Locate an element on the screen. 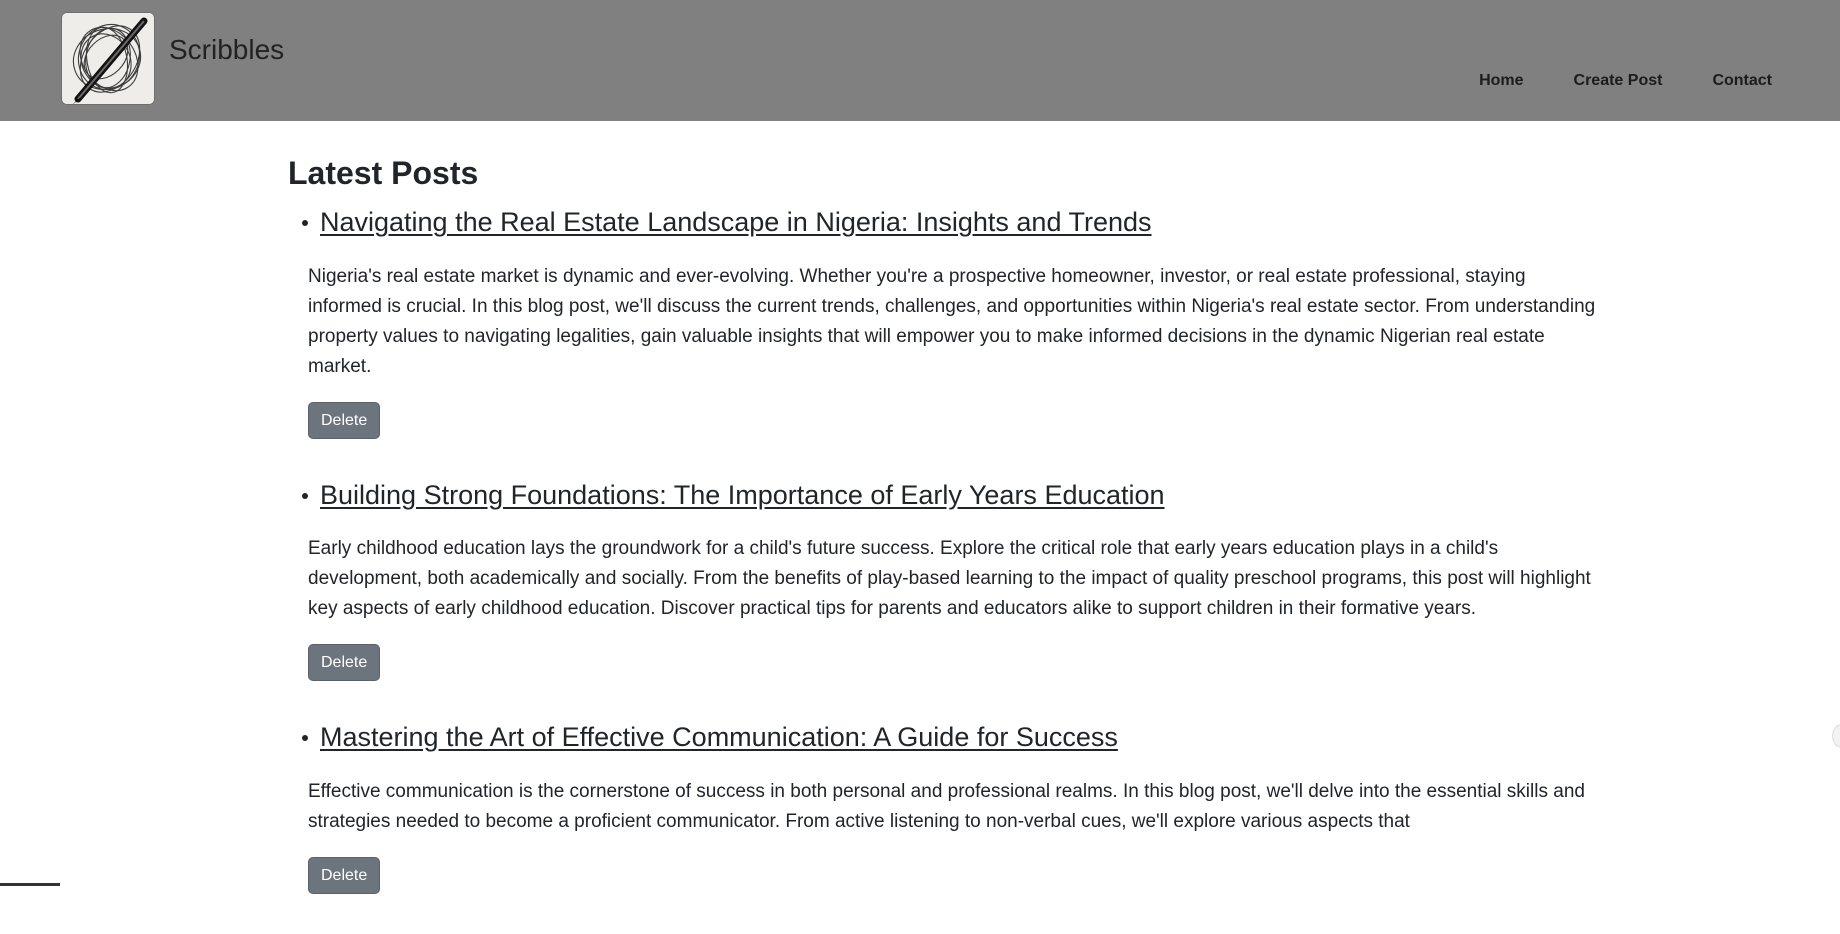 Image resolution: width=1840 pixels, height=934 pixels. brand-title: Scribbles is located at coordinates (226, 50).